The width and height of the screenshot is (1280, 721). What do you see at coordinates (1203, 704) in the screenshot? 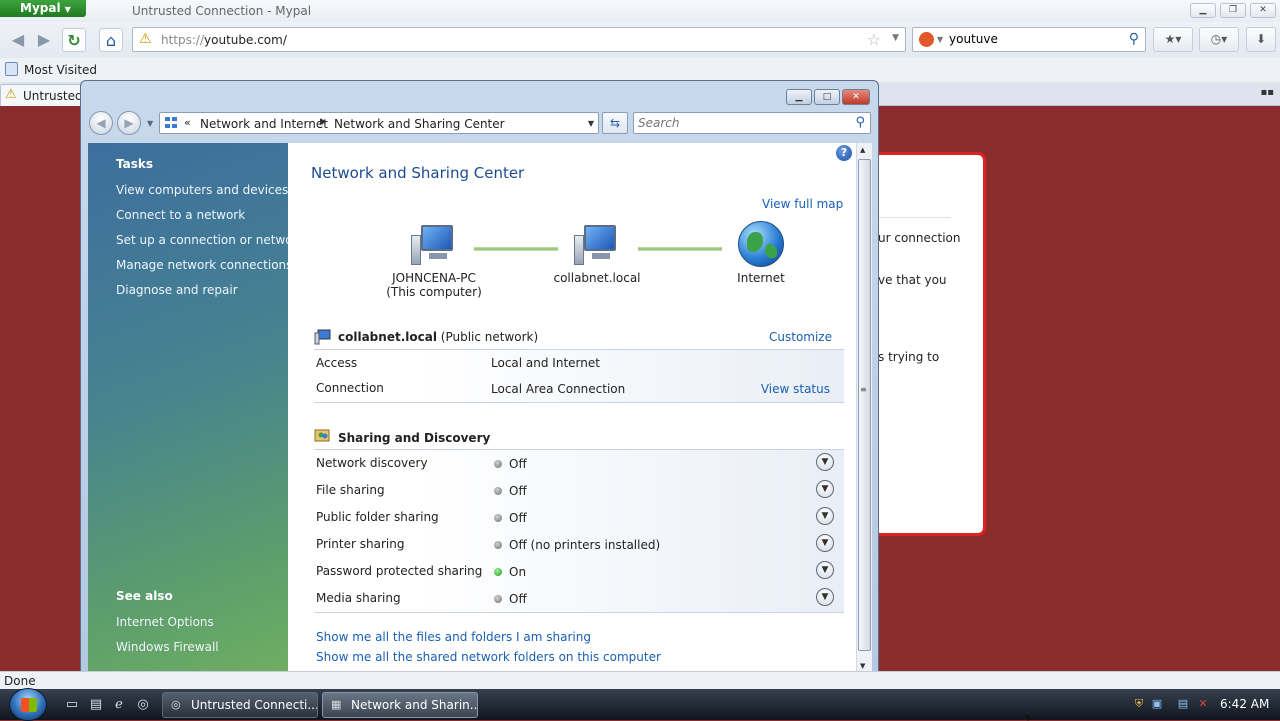
I see `volume-muted-icon: ✕` at bounding box center [1203, 704].